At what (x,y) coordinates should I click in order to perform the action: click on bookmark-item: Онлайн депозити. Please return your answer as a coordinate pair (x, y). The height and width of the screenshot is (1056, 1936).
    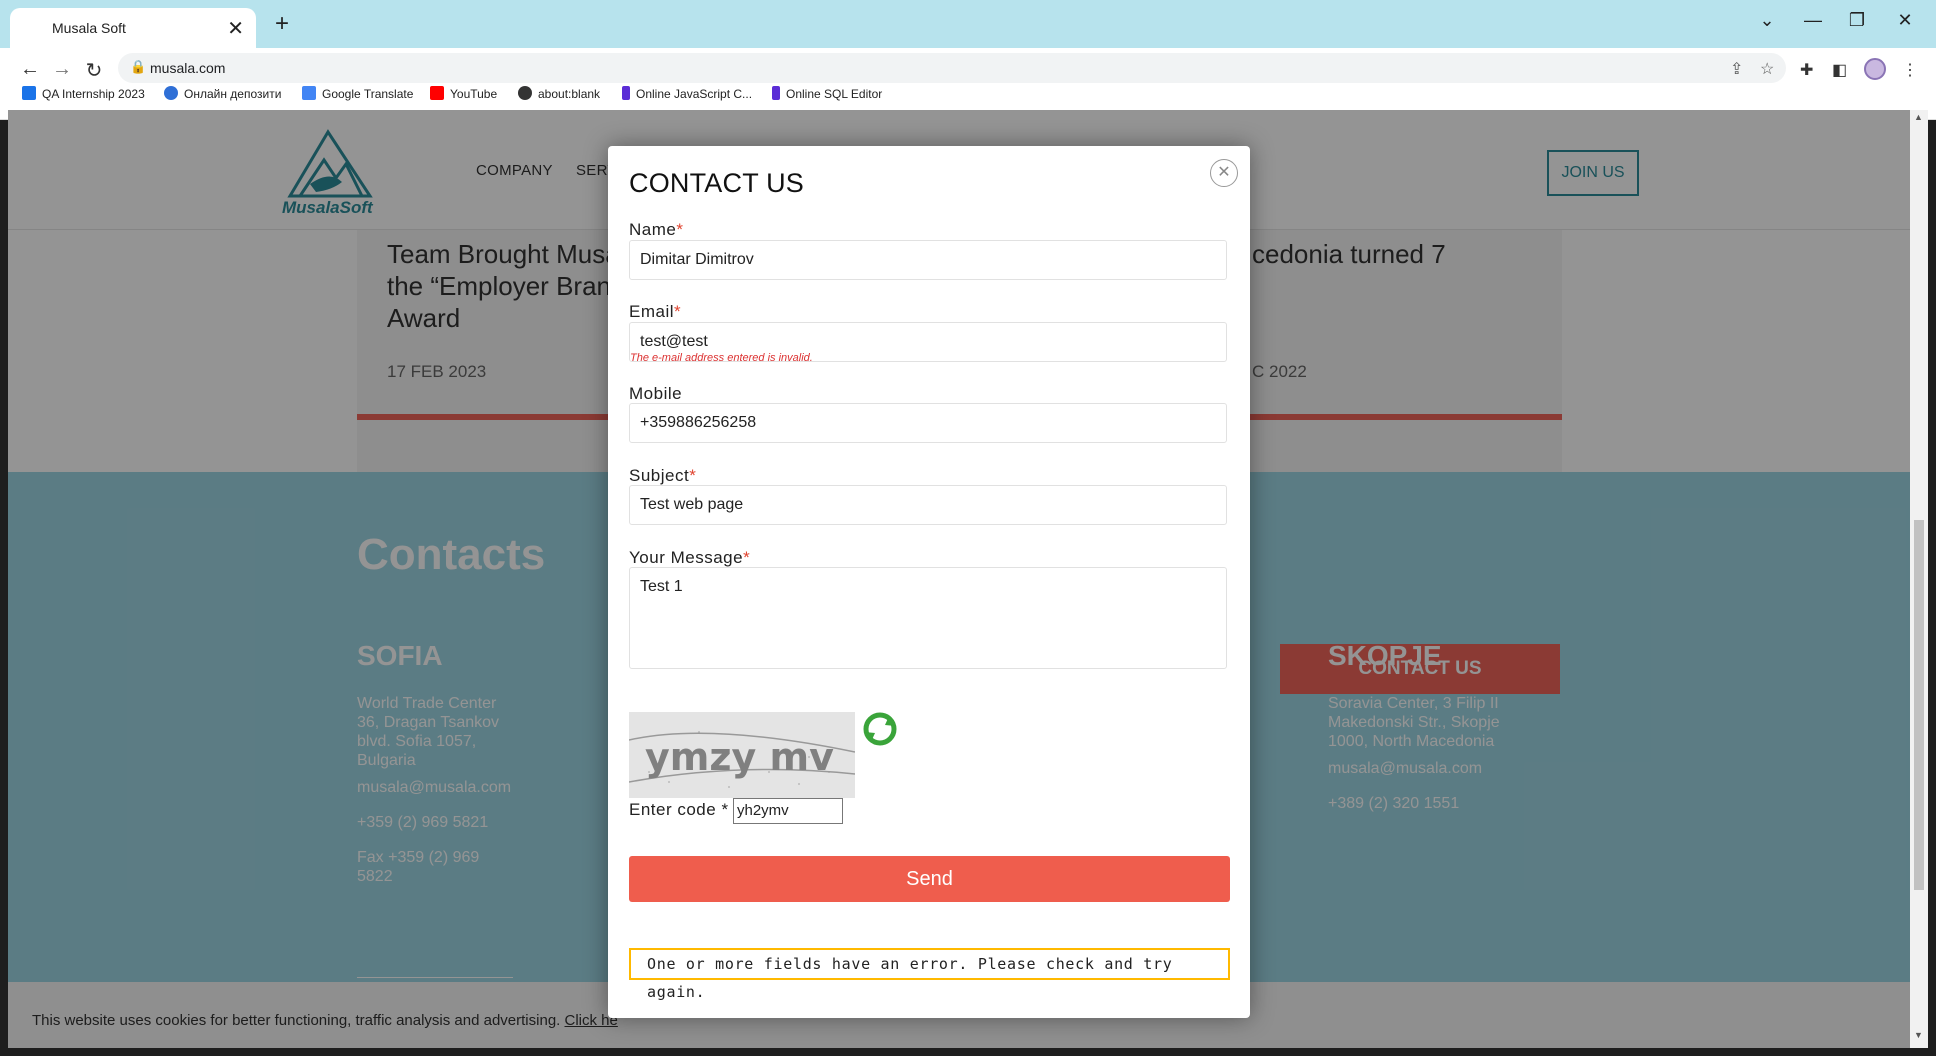
    Looking at the image, I should click on (222, 93).